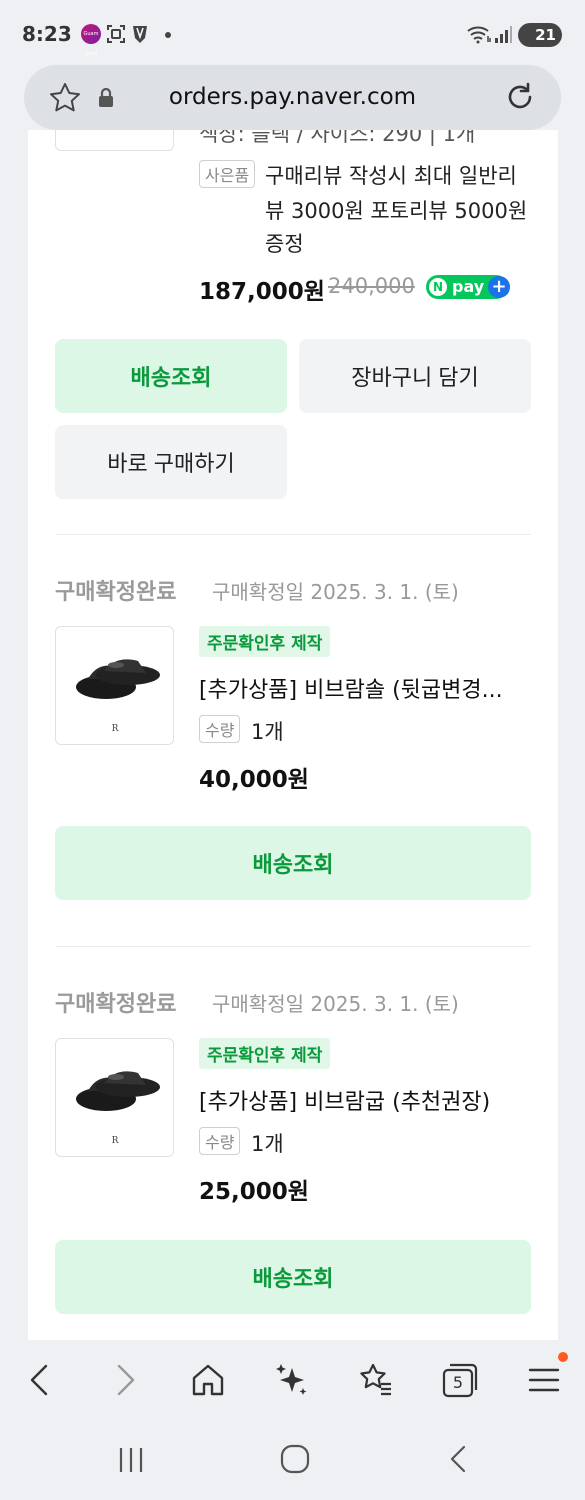 This screenshot has height=1500, width=585. Describe the element at coordinates (284, 244) in the screenshot. I see `gift-text-line-3: 증정` at that location.